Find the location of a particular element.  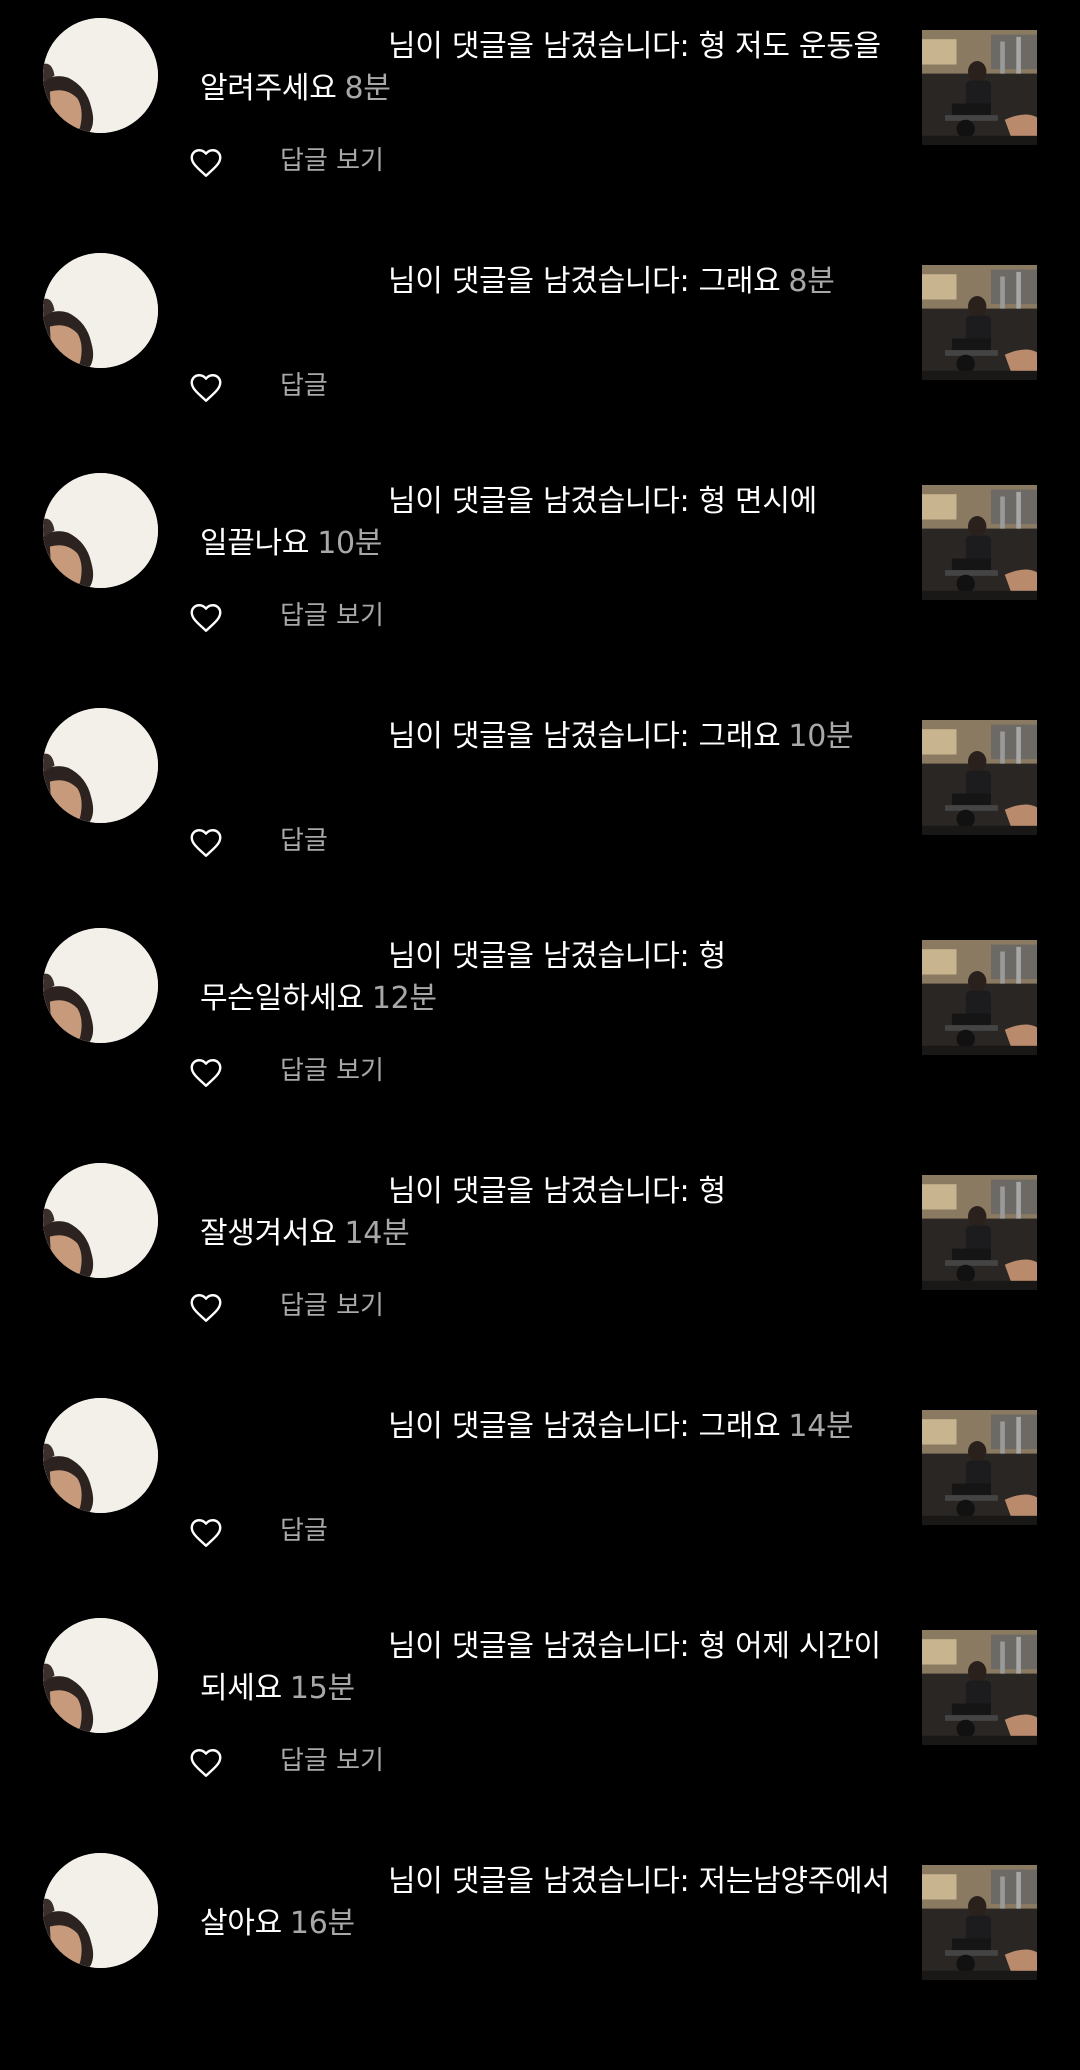

comment-notification: 님이 댓글을 남겼습니다: 형 잘생겨서요 14분 답글 보기 is located at coordinates (540, 1262).